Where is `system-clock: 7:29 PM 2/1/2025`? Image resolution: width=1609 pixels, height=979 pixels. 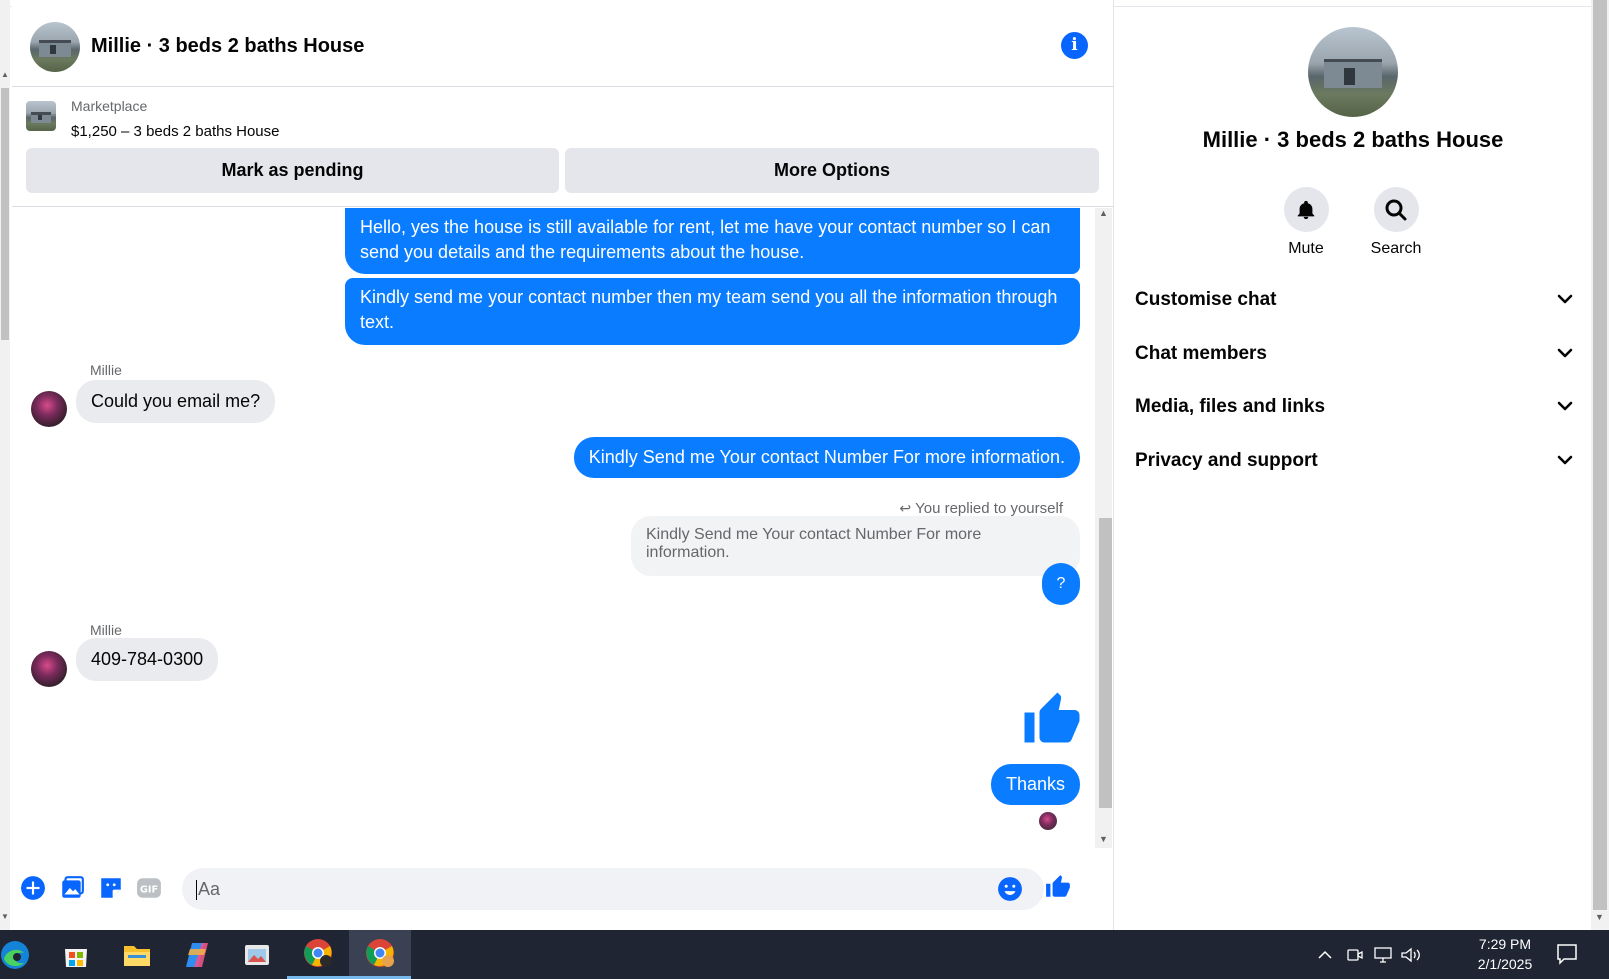
system-clock: 7:29 PM 2/1/2025 is located at coordinates (1505, 954).